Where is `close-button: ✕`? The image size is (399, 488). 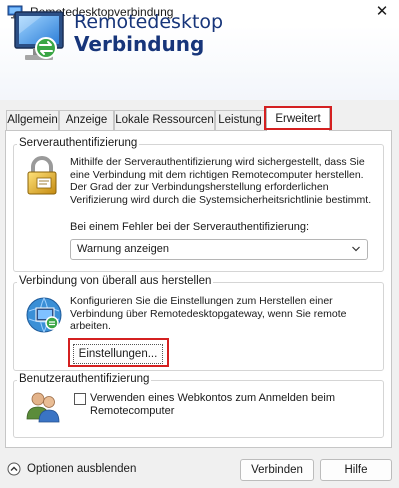 close-button: ✕ is located at coordinates (382, 12).